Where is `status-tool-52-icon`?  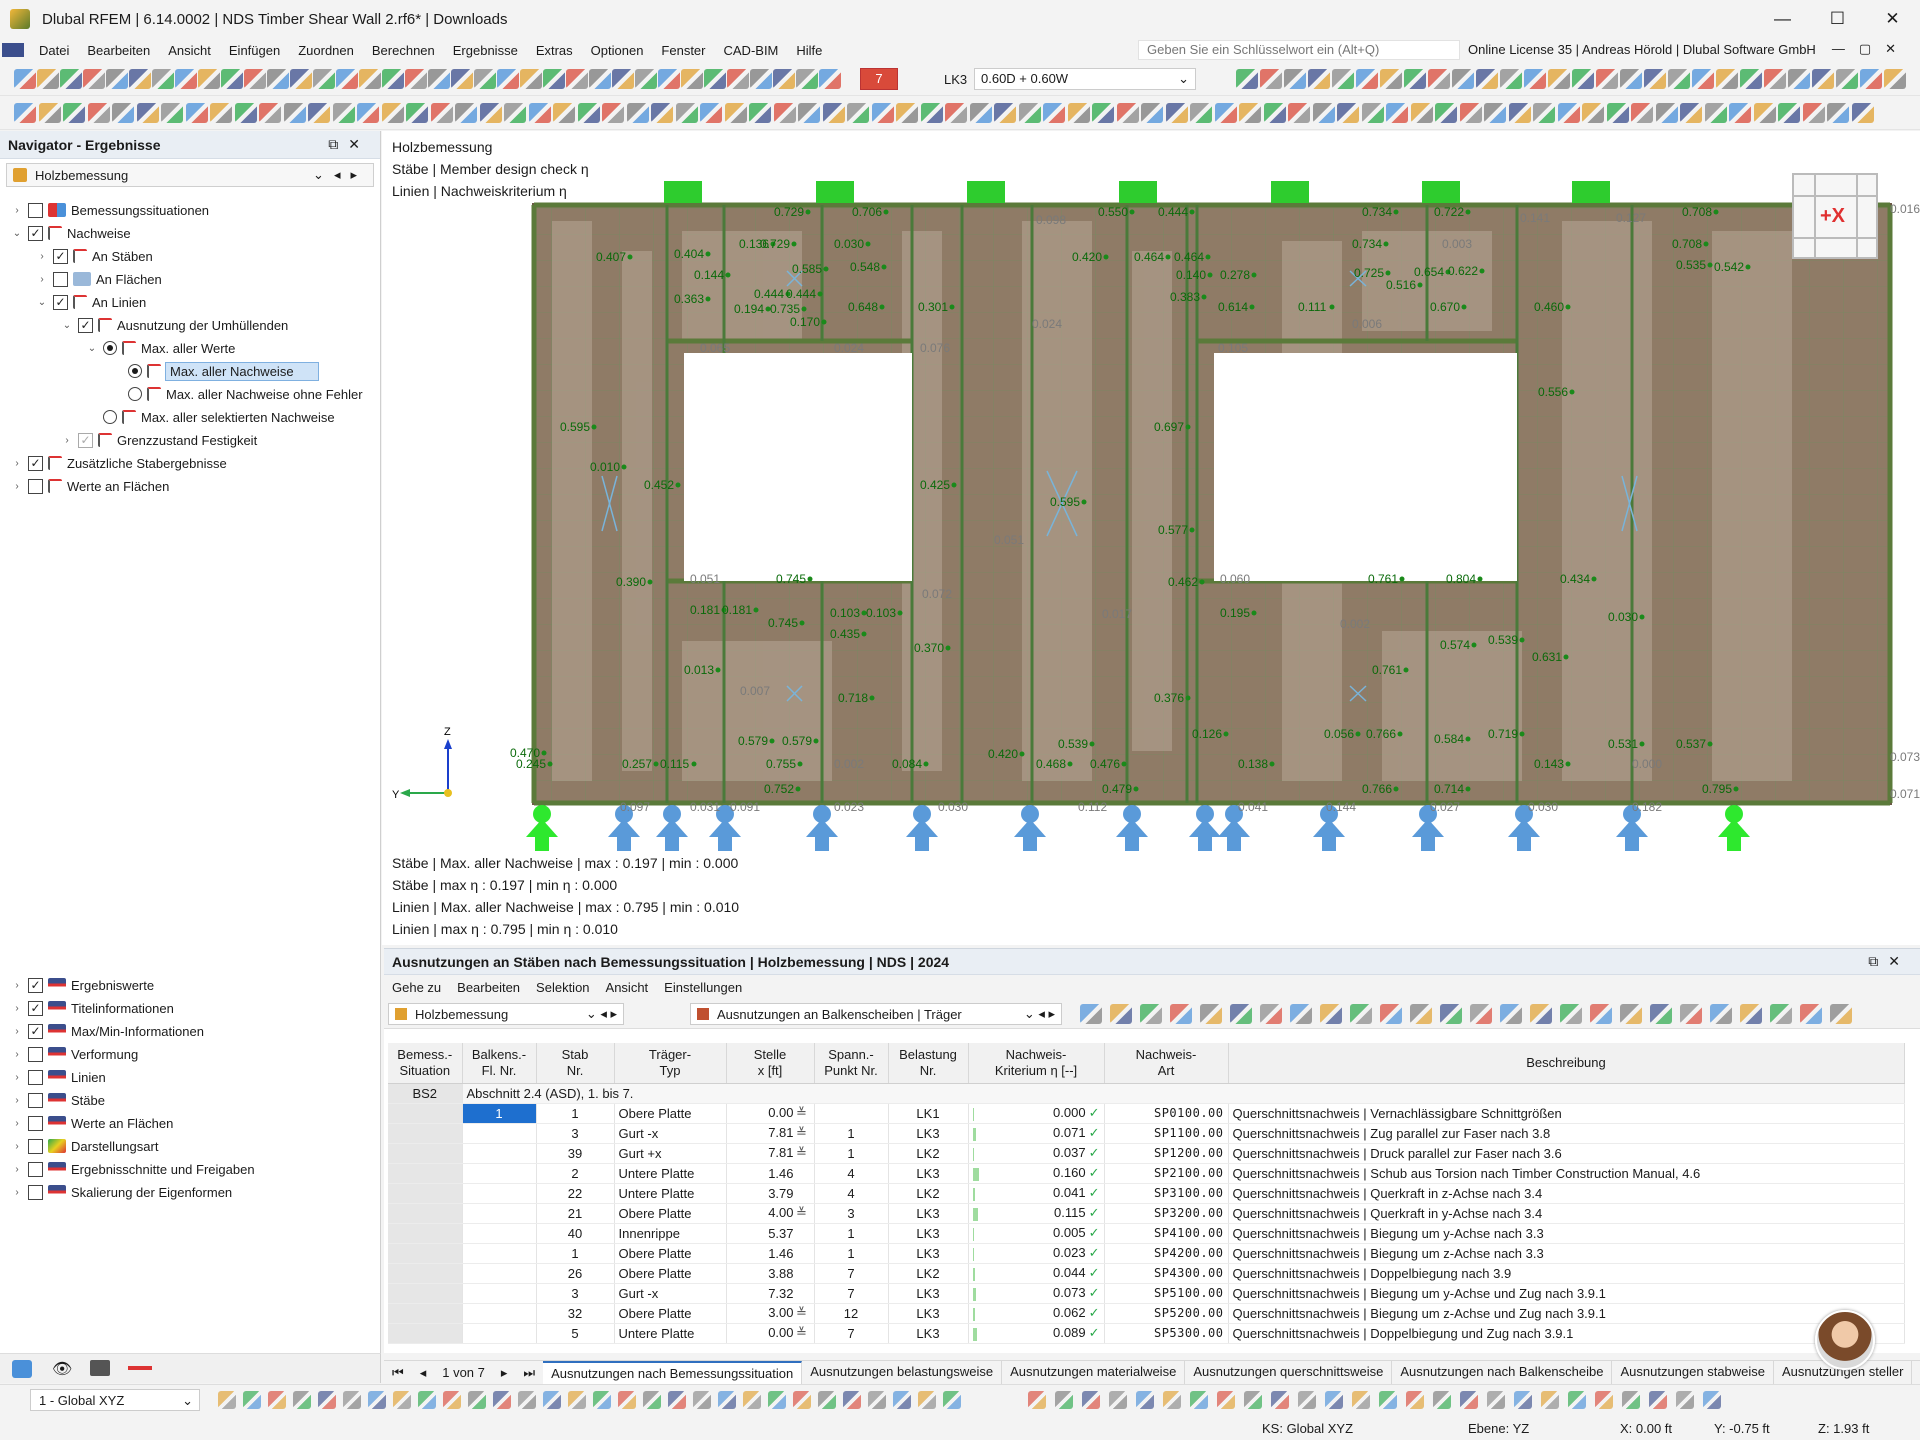 status-tool-52-icon is located at coordinates (1604, 1400).